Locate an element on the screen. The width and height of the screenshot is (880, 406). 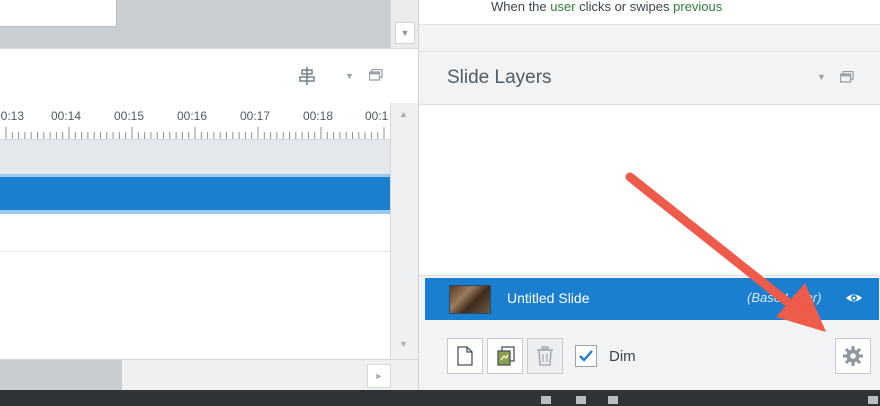
ruler-ticks is located at coordinates (195, 133).